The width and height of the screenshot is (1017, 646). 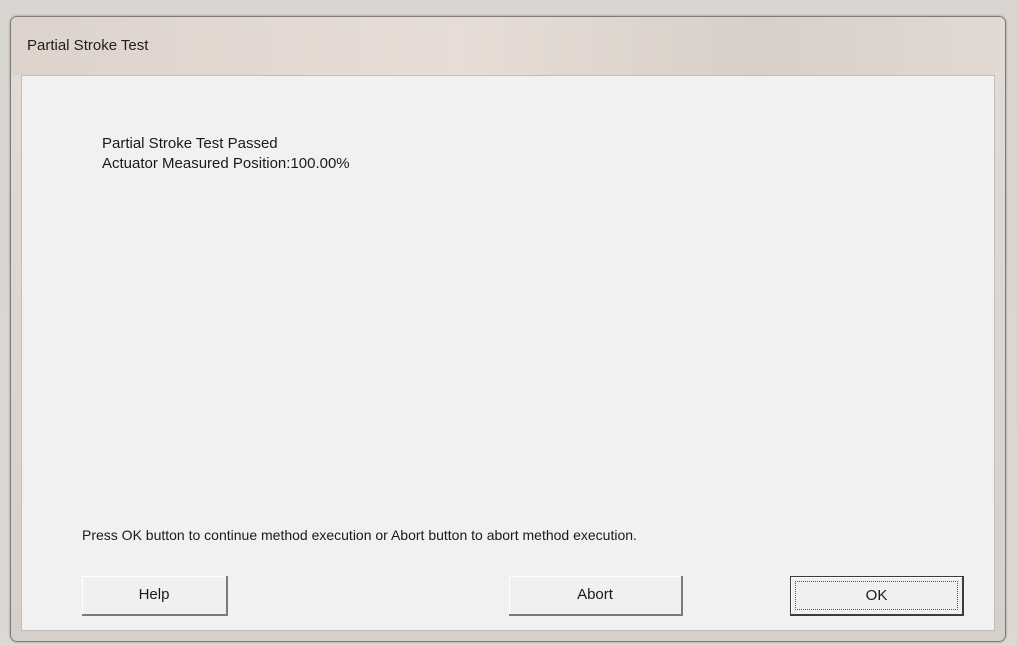 What do you see at coordinates (596, 596) in the screenshot?
I see `abort-button: Abort` at bounding box center [596, 596].